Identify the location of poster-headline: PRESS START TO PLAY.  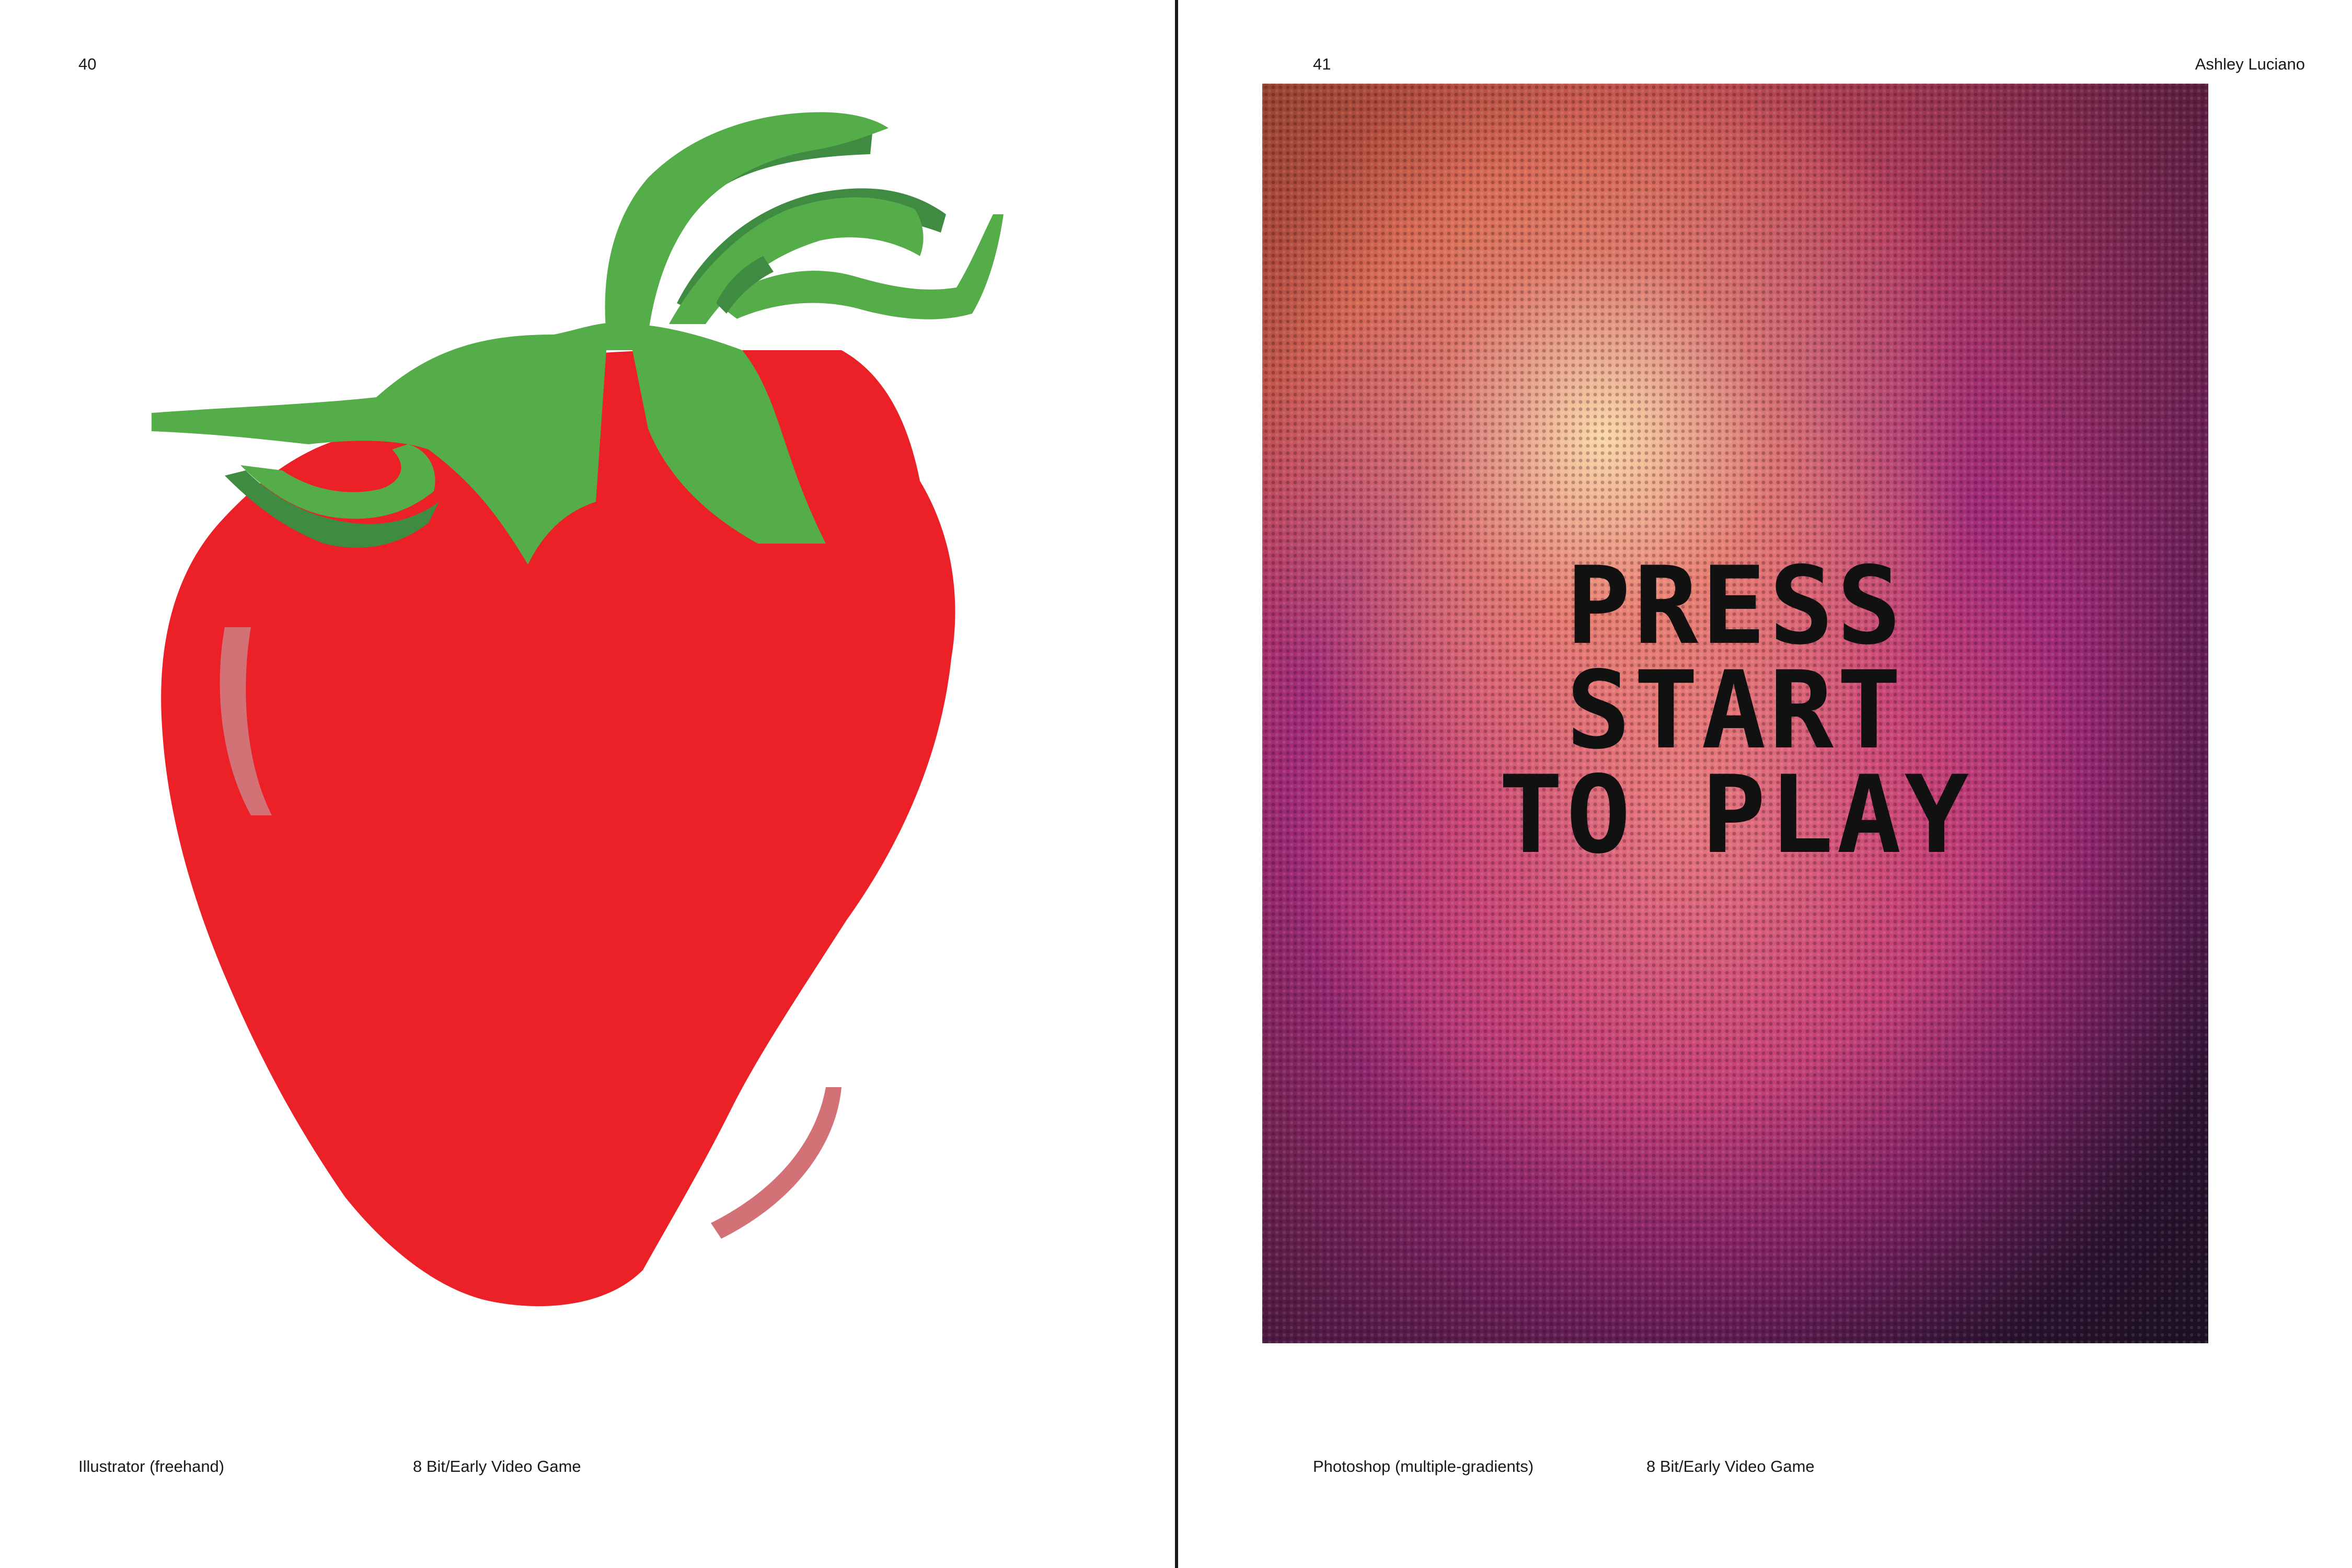
(1735, 711).